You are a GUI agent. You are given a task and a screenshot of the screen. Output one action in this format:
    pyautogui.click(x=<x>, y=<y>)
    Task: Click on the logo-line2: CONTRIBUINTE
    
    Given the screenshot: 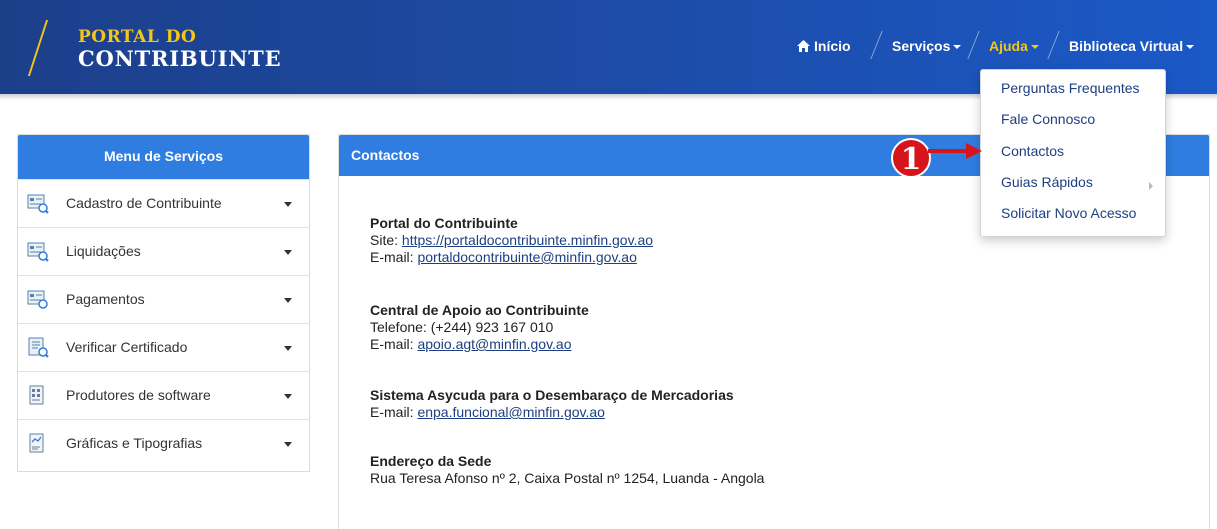 What is the action you would take?
    pyautogui.click(x=179, y=58)
    